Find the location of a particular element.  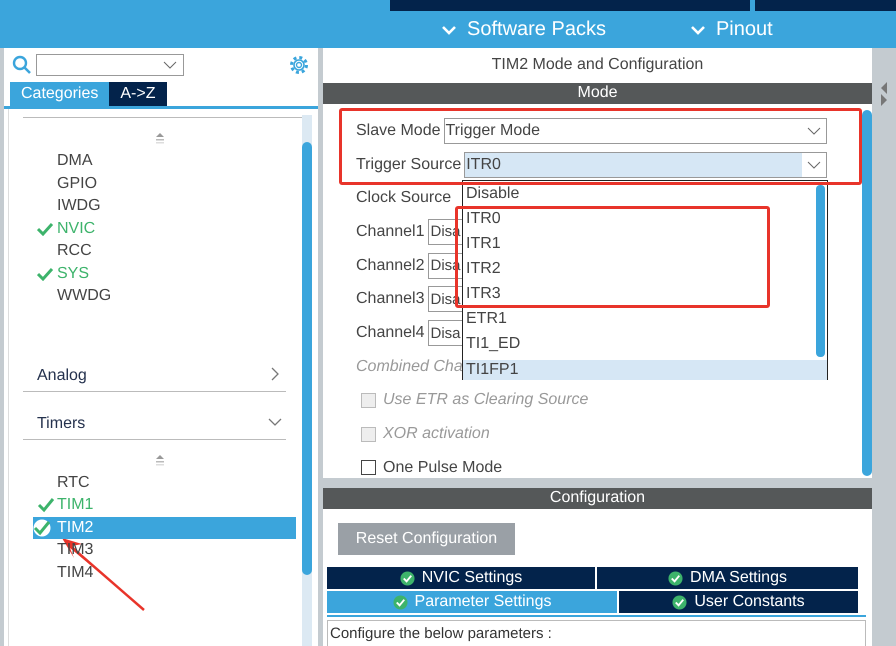

peripheral-item: RTC is located at coordinates (164, 483).